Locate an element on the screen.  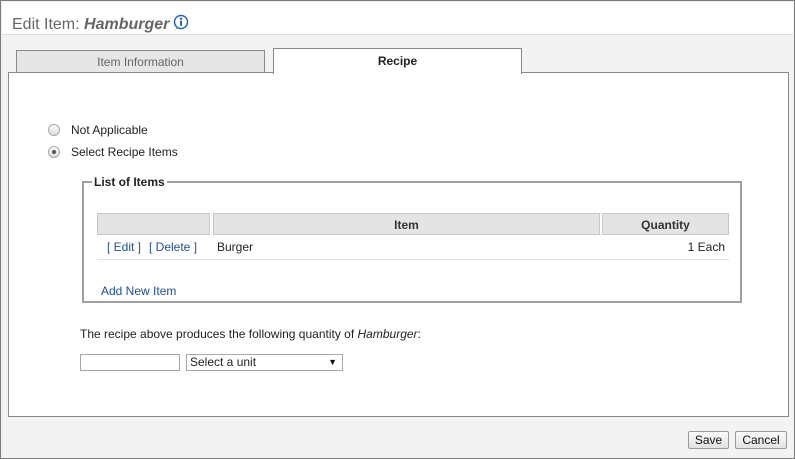
dropdown-arrow-icon: ▼ is located at coordinates (332, 362).